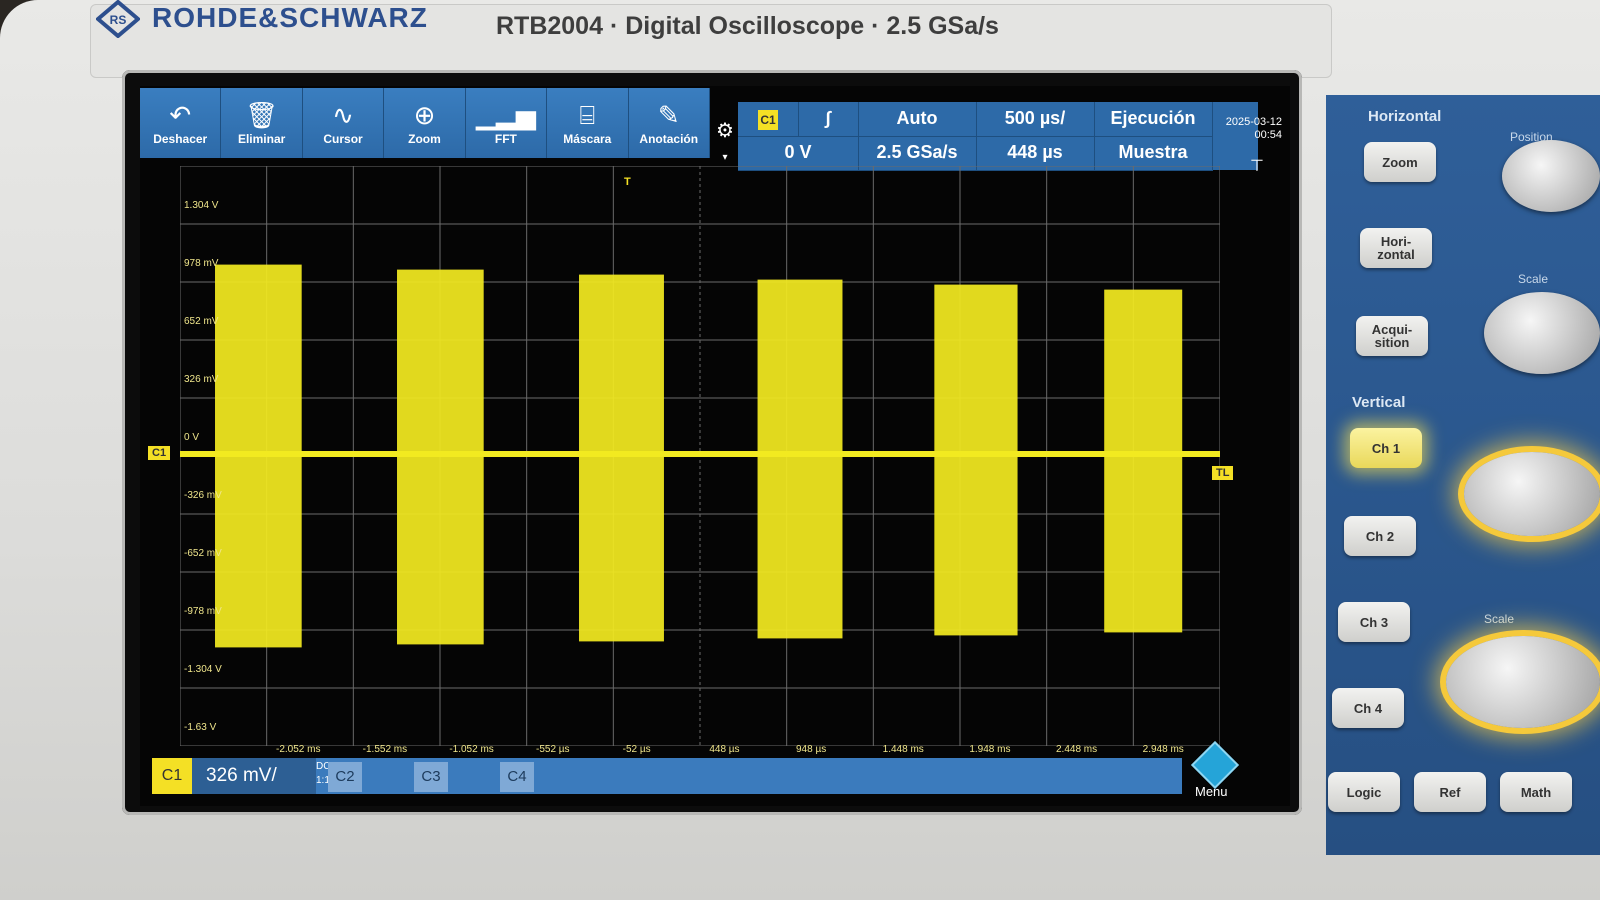 The image size is (1600, 900). Describe the element at coordinates (201, 263) in the screenshot. I see `y-axis-label: 978 mV` at that location.